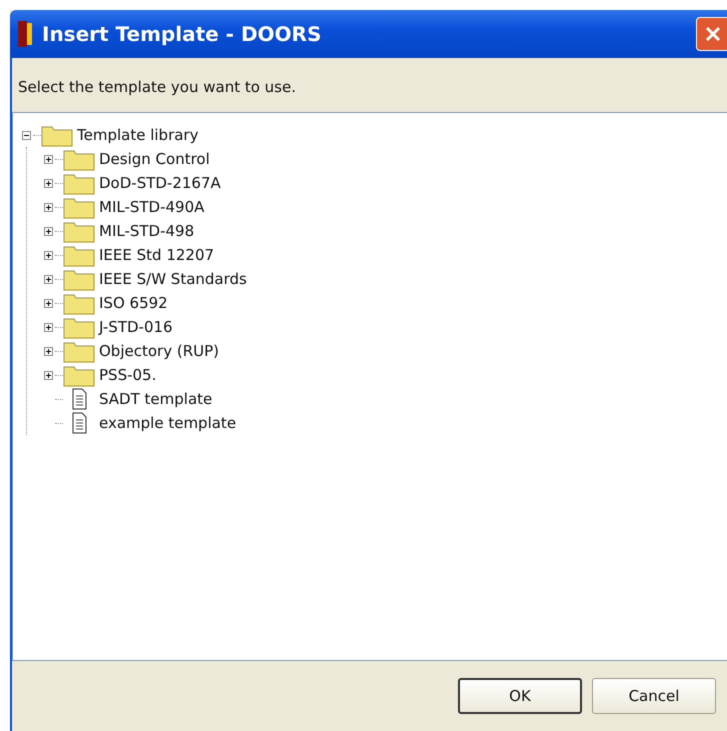 Image resolution: width=727 pixels, height=731 pixels. Describe the element at coordinates (25, 34) in the screenshot. I see `app-icon` at that location.